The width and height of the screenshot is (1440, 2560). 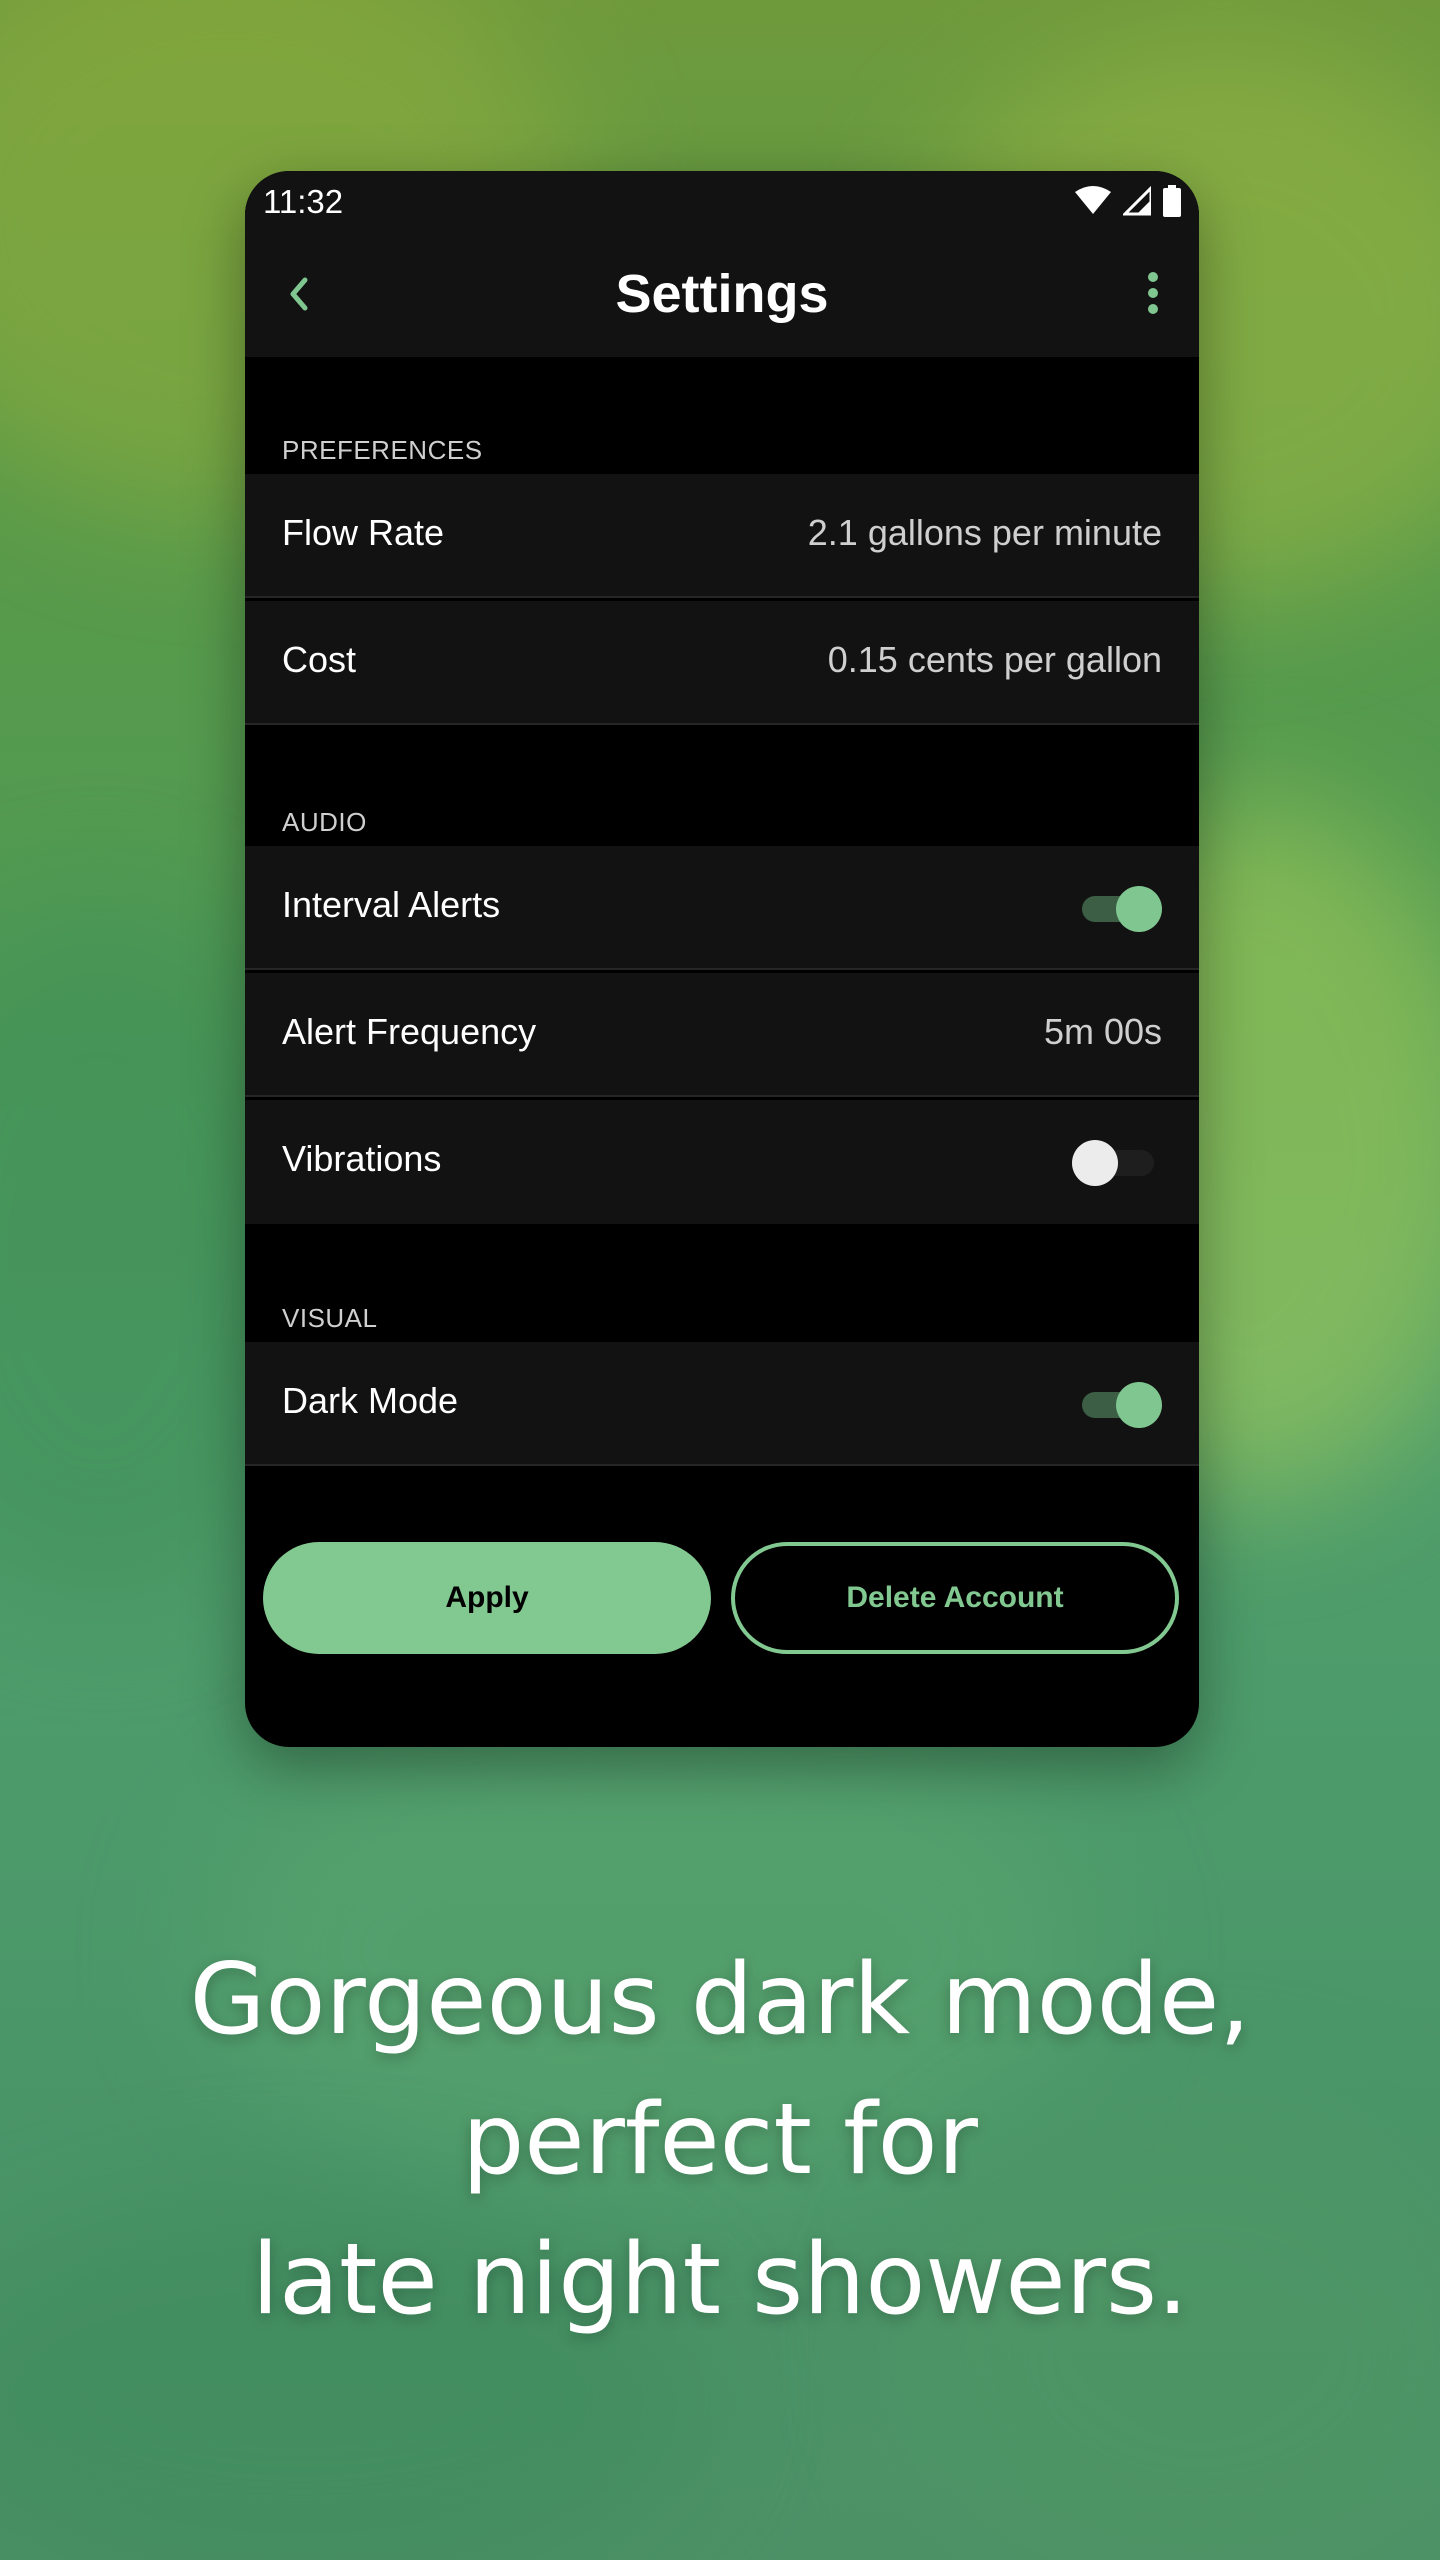 I want to click on more-options-button, so click(x=1153, y=293).